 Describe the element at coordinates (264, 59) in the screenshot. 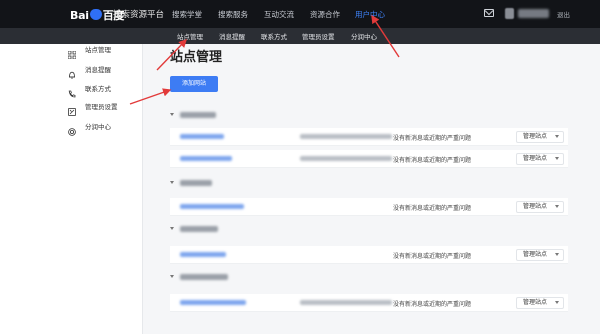

I see `annotation-arrows` at that location.